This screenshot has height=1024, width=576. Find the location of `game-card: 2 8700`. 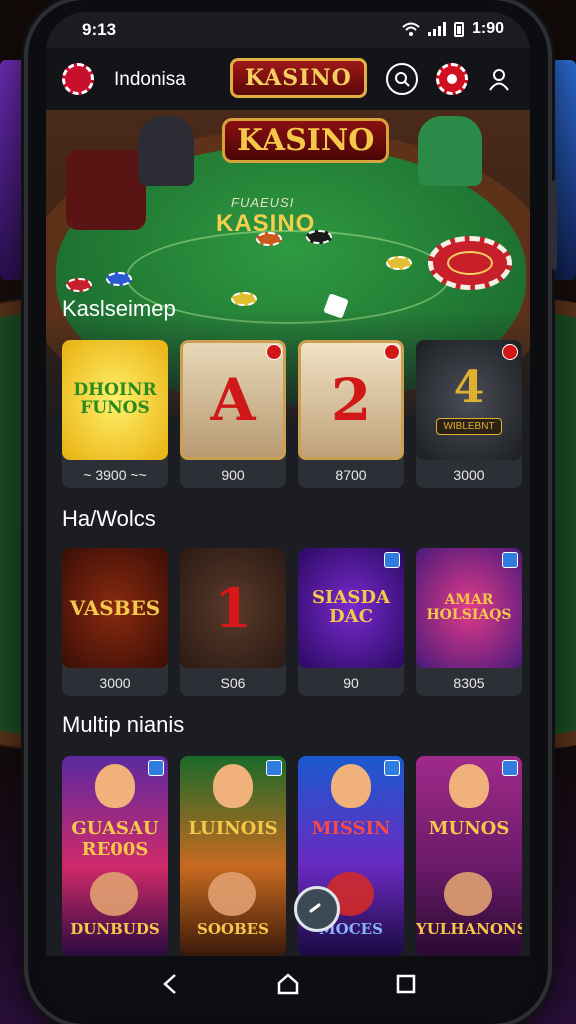

game-card: 2 8700 is located at coordinates (351, 414).